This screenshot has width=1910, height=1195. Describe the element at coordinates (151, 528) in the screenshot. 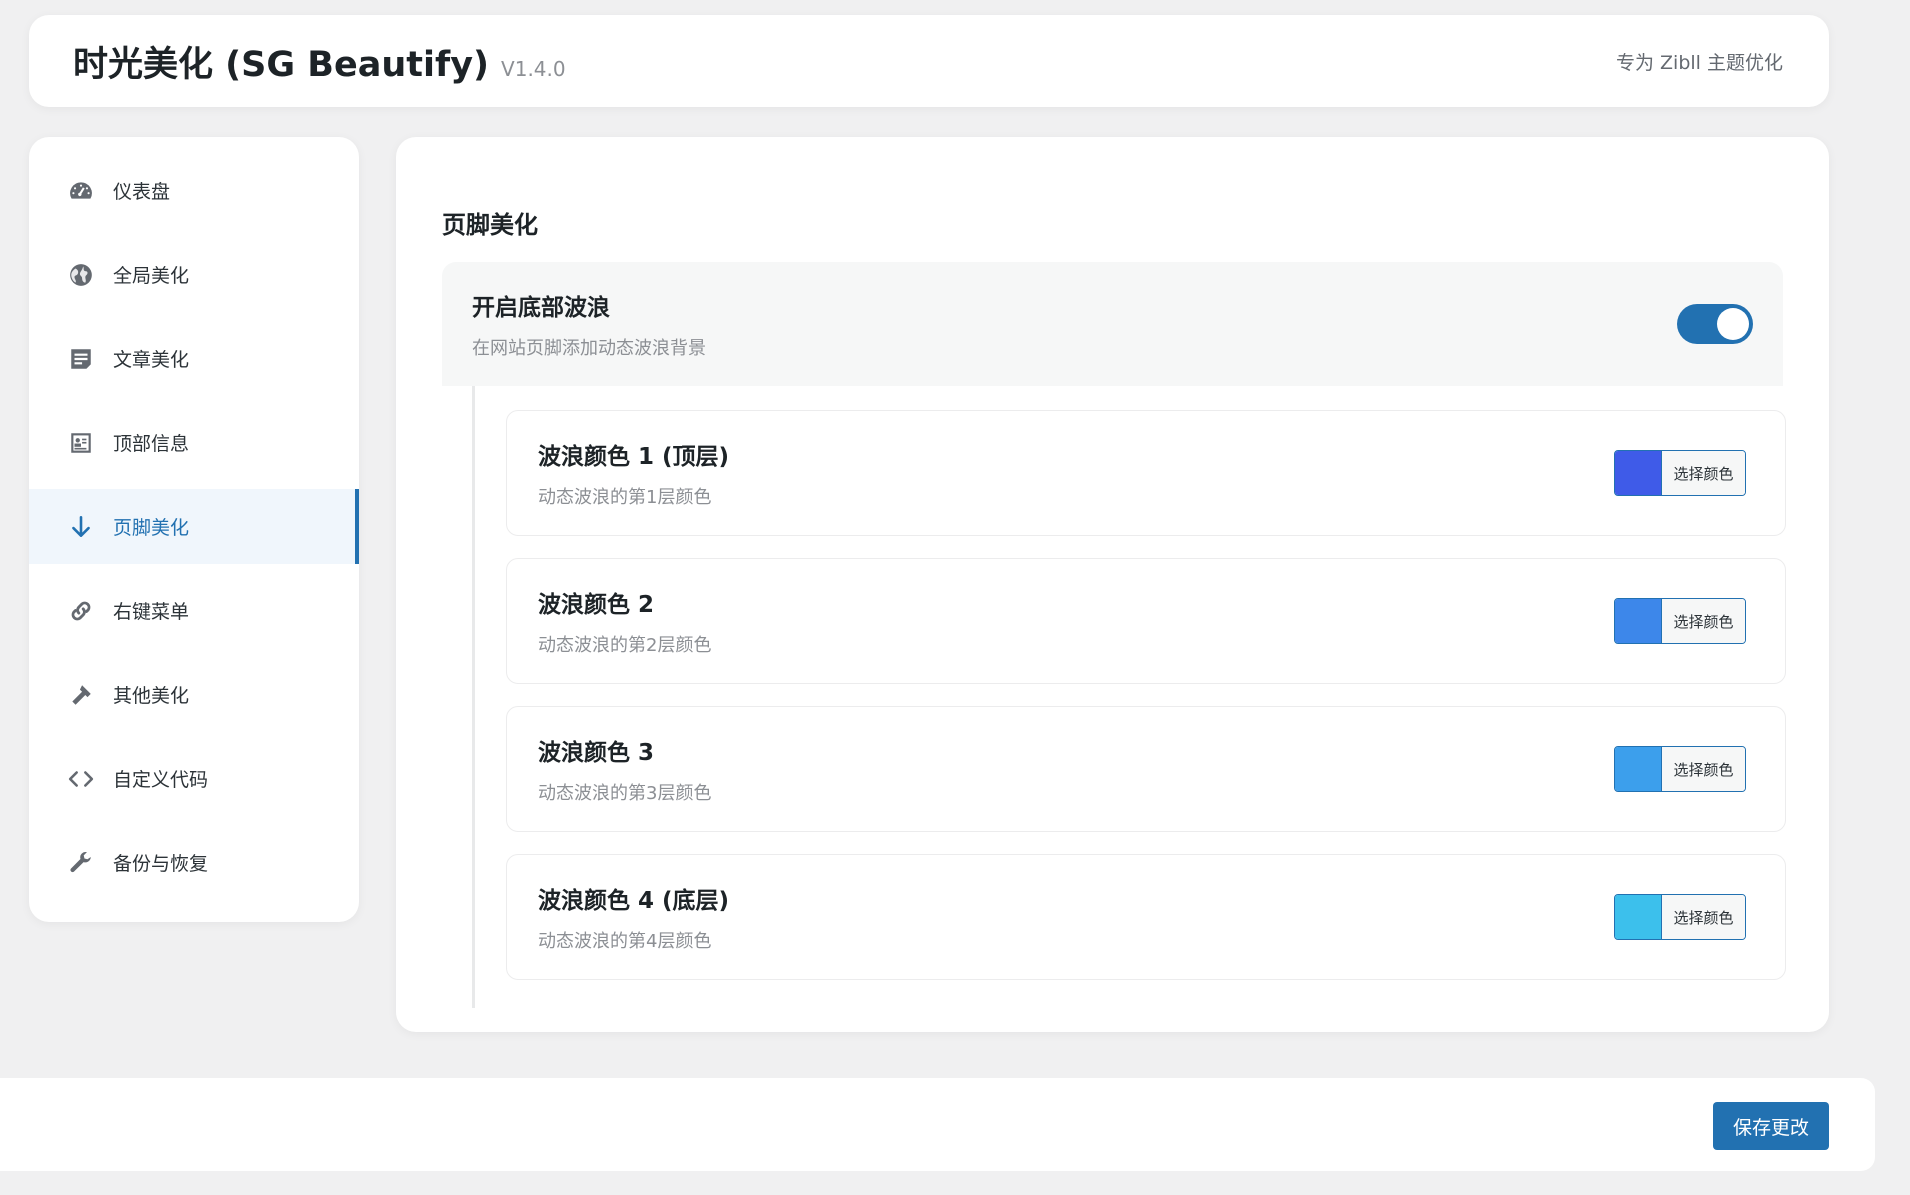

I see `sidebar-item-label: 页脚美化` at that location.